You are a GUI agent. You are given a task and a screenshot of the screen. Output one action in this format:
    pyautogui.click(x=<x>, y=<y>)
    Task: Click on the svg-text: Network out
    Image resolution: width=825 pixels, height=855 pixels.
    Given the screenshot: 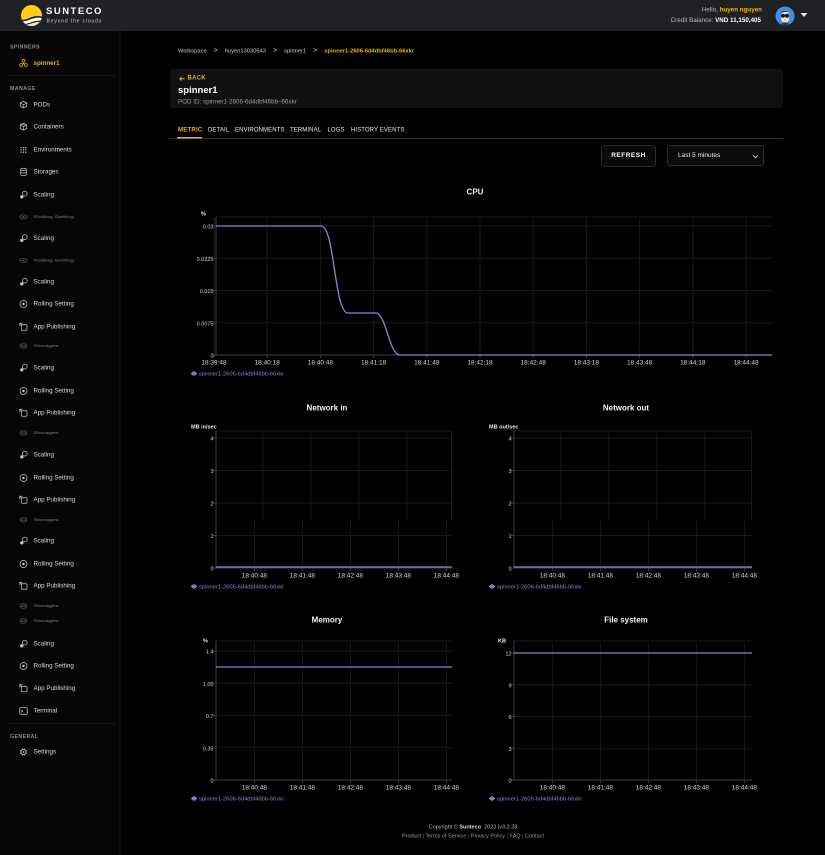 What is the action you would take?
    pyautogui.click(x=626, y=408)
    